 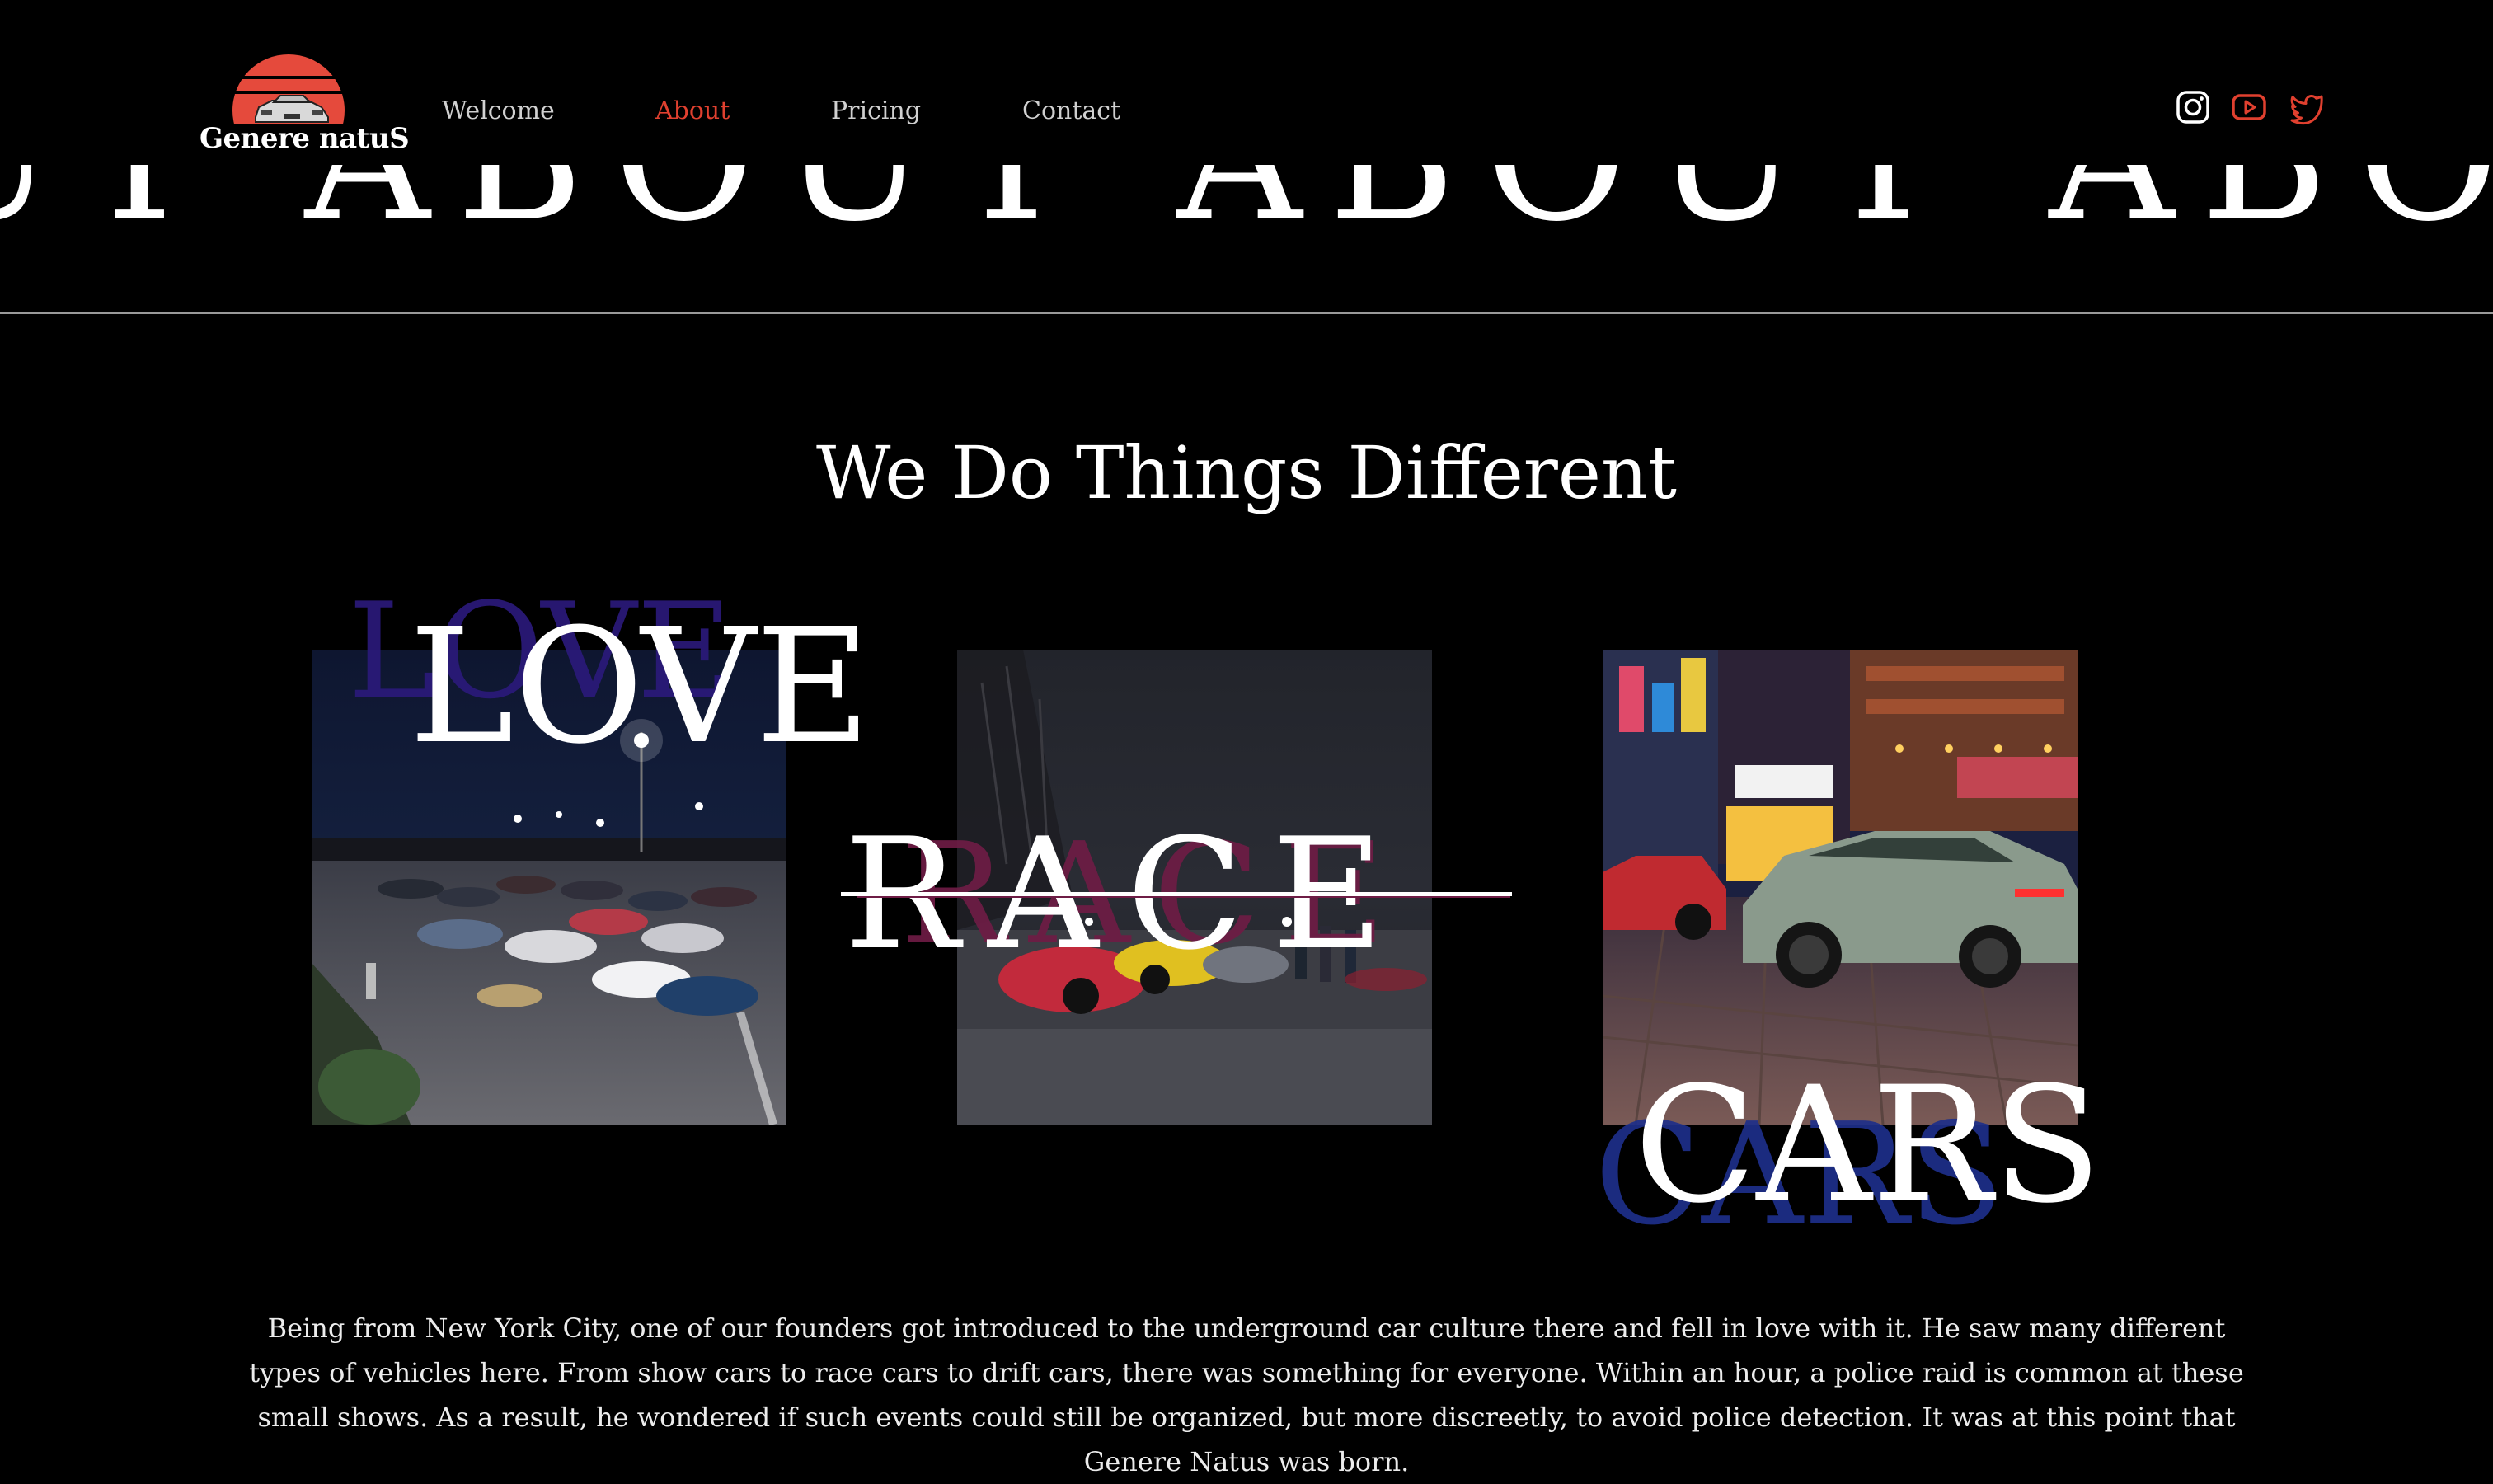 I want to click on nav-contact: Contact, so click(x=1071, y=111).